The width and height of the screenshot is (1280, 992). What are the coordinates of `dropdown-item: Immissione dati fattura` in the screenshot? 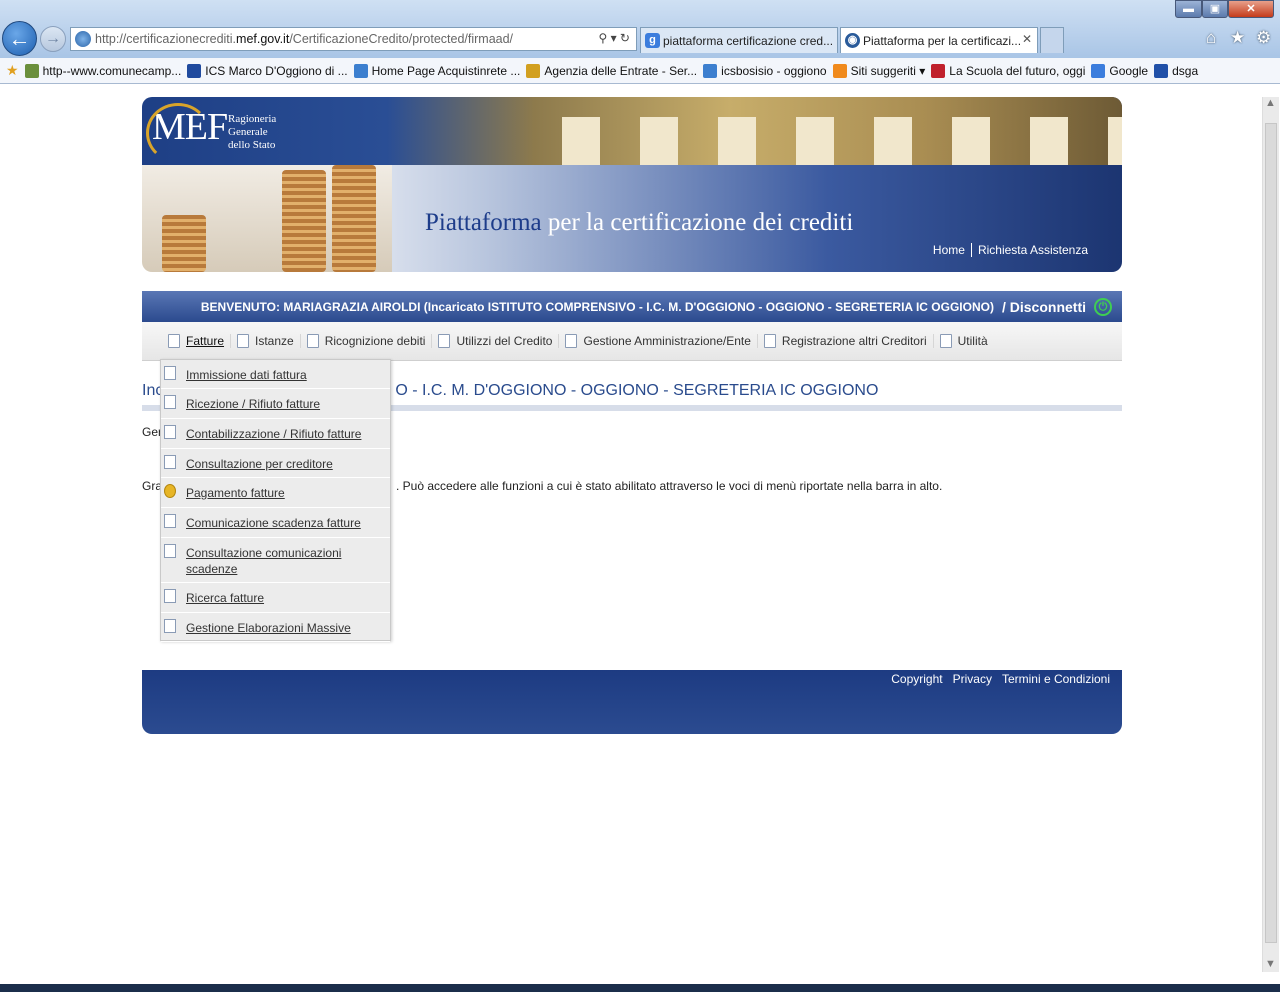 It's located at (275, 374).